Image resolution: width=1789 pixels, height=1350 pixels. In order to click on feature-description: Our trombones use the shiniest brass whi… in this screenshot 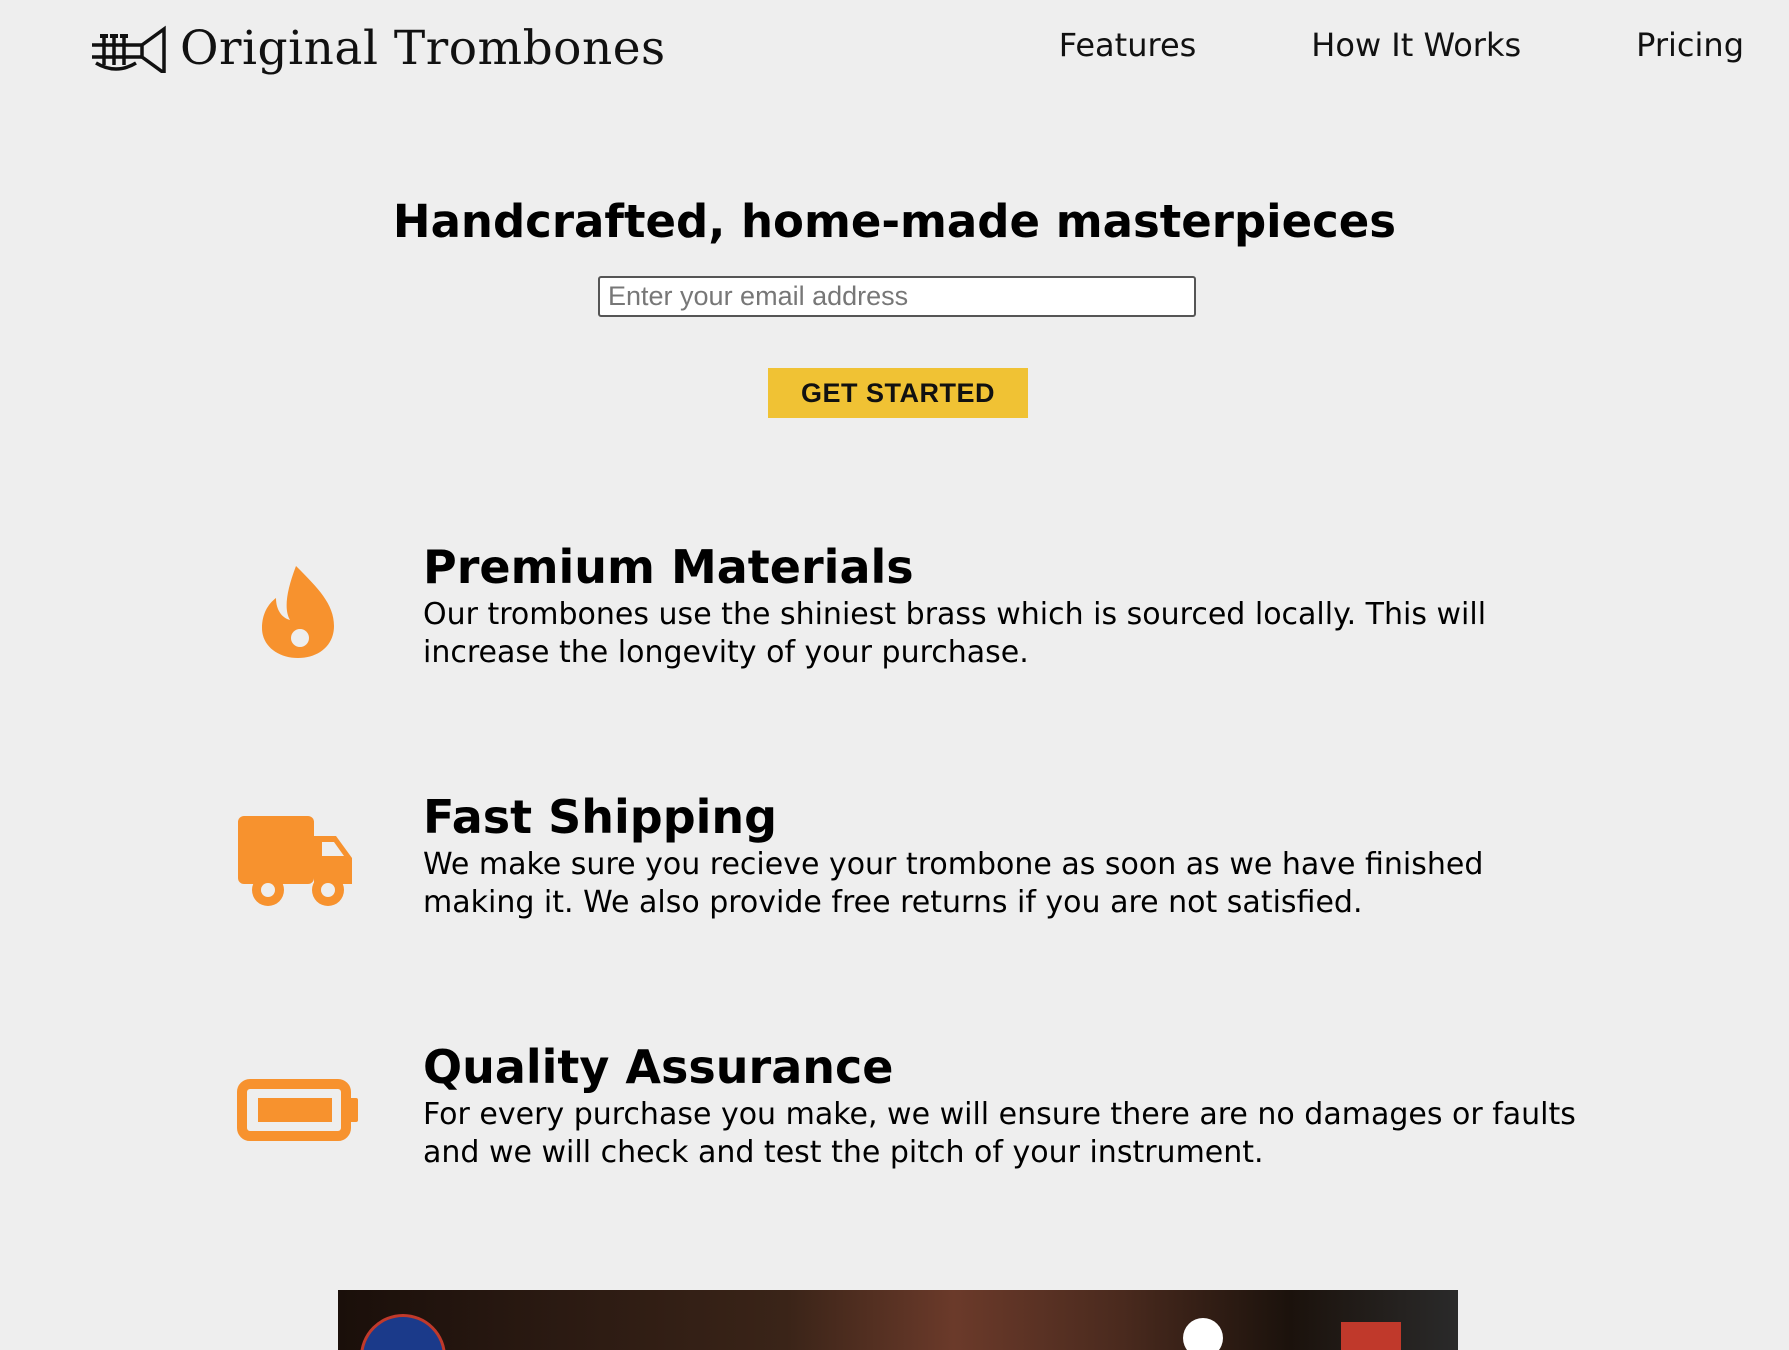, I will do `click(955, 633)`.